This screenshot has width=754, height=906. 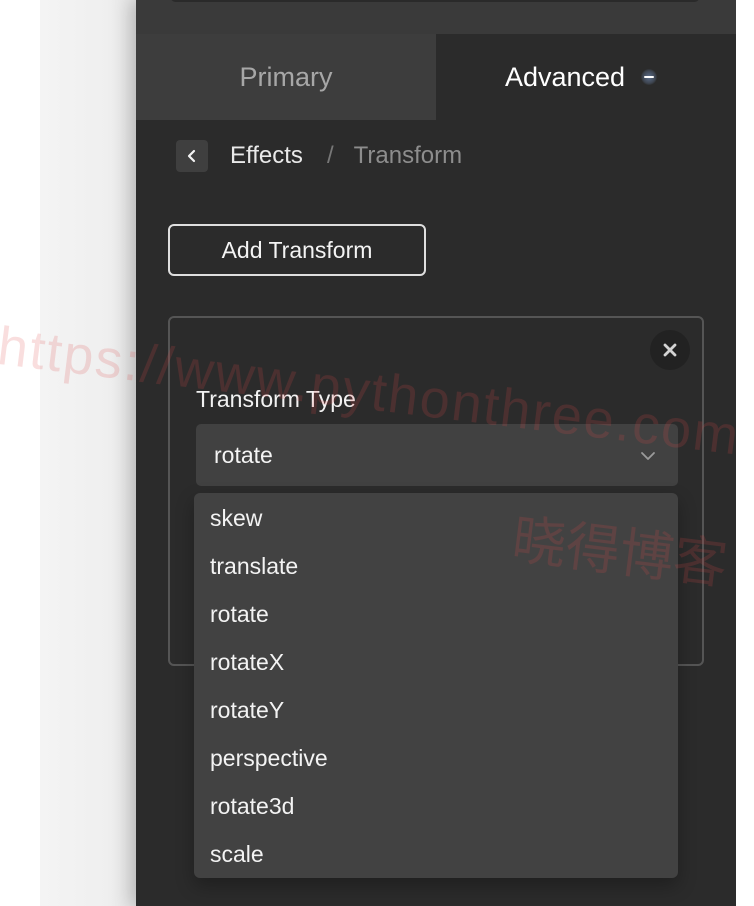 What do you see at coordinates (276, 399) in the screenshot?
I see `transform-type-label: Transform Type` at bounding box center [276, 399].